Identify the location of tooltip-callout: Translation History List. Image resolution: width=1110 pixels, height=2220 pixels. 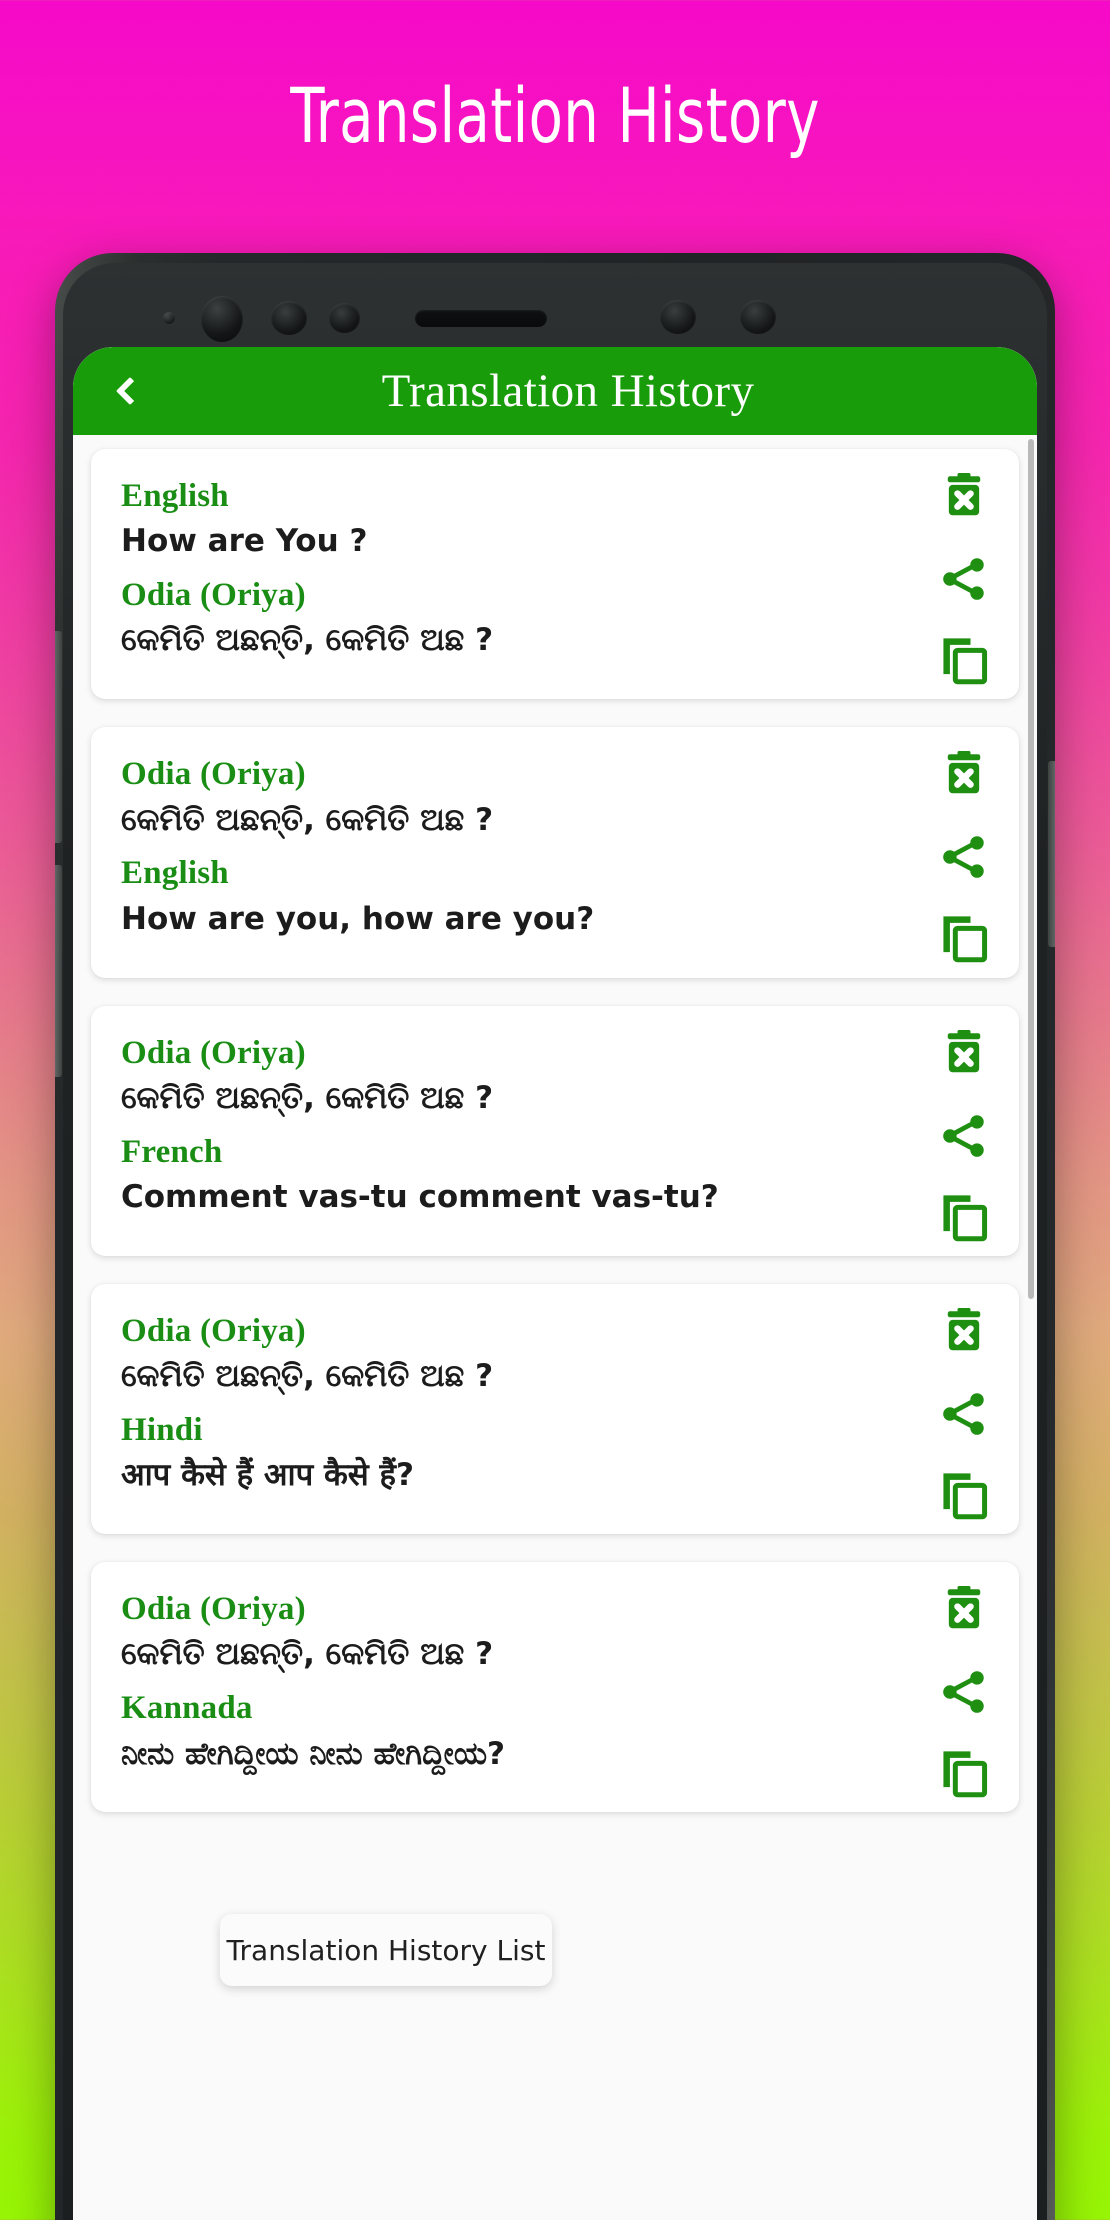
(386, 1950).